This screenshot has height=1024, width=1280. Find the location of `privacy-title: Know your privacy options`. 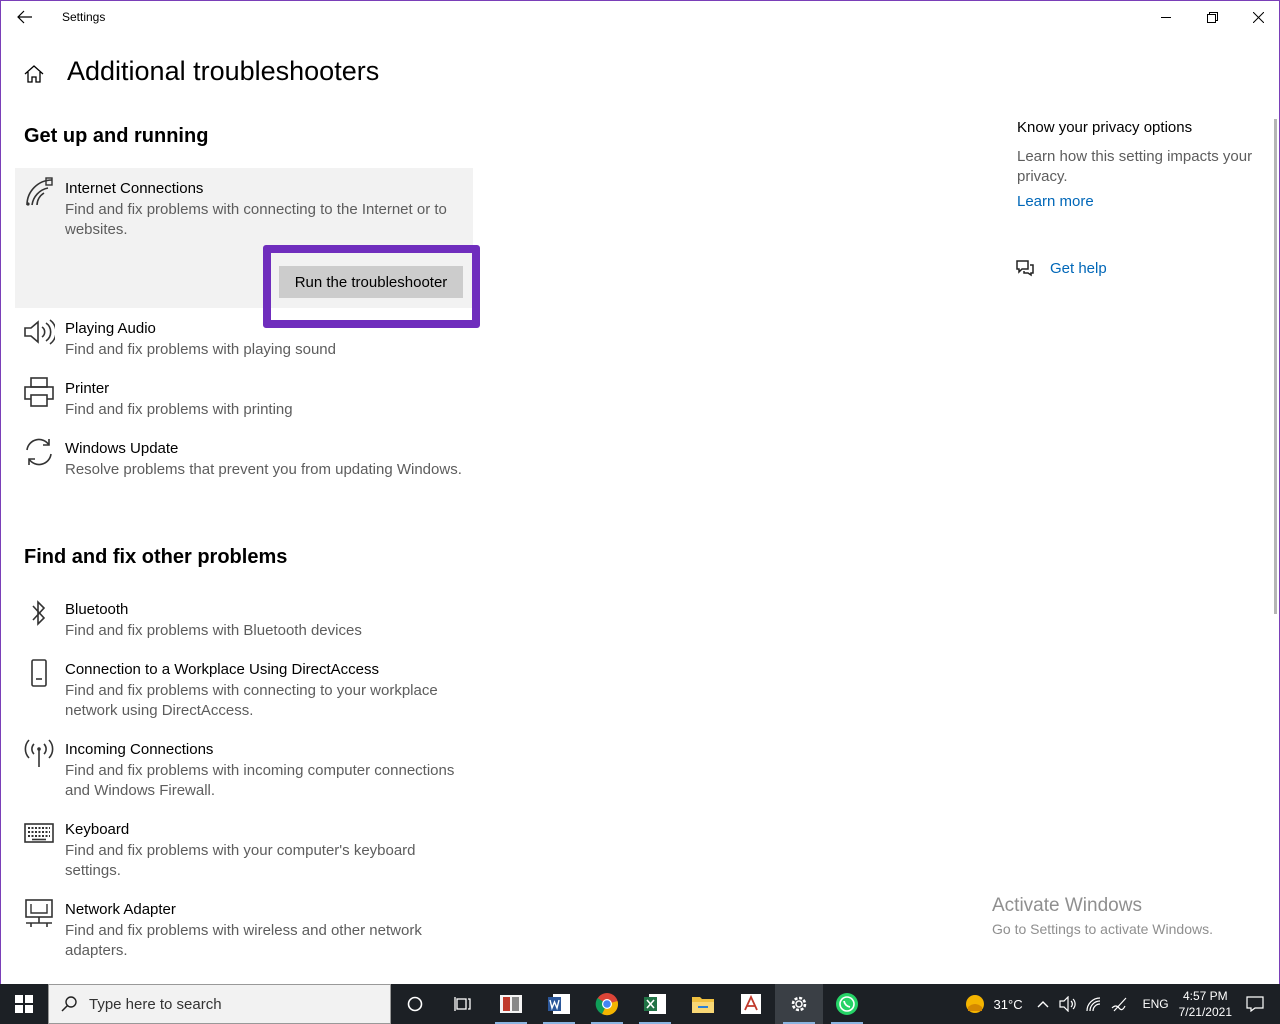

privacy-title: Know your privacy options is located at coordinates (1105, 127).